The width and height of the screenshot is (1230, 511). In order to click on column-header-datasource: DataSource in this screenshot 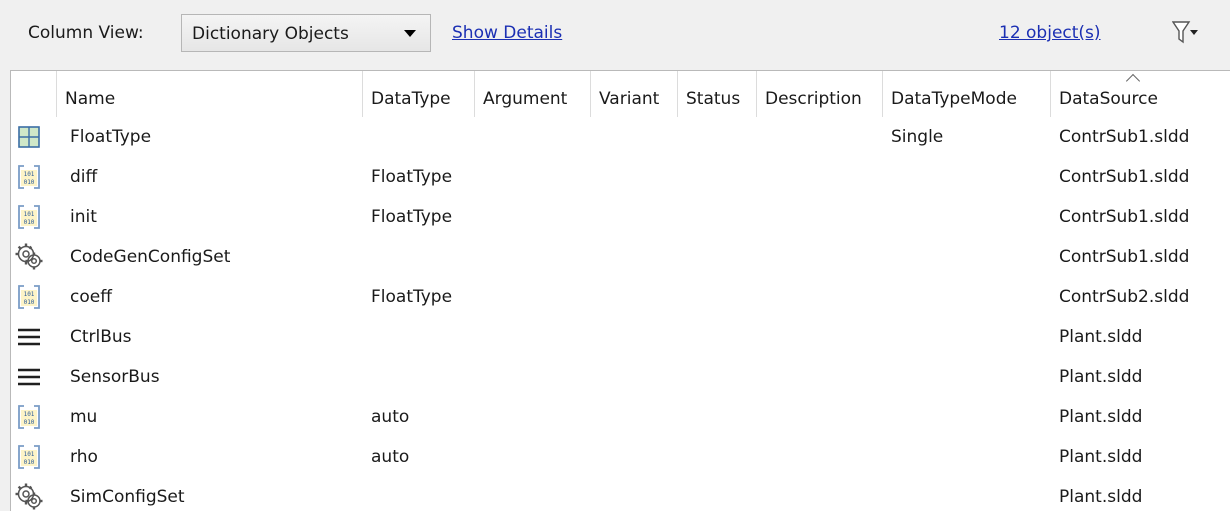, I will do `click(1140, 94)`.